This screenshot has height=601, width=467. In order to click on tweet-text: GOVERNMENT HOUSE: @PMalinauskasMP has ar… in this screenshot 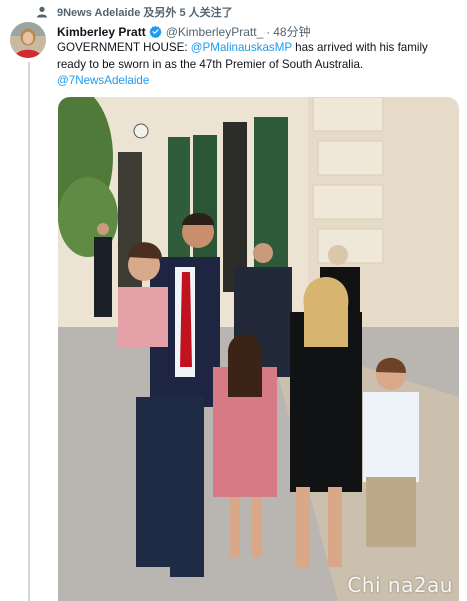, I will do `click(257, 65)`.